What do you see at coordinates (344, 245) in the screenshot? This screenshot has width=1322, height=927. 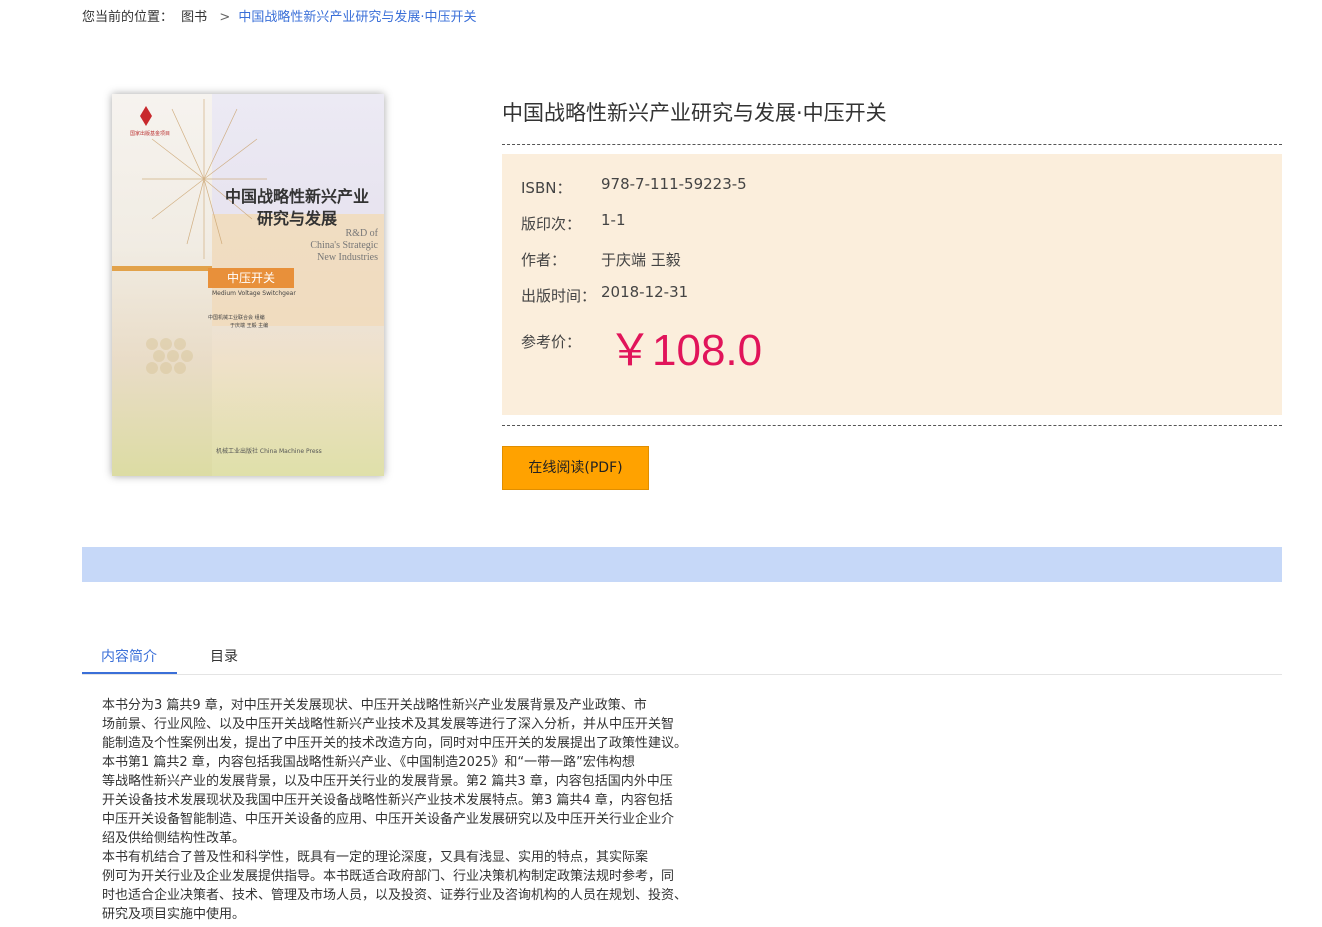 I see `cover-title-en-2: China's Strategic` at bounding box center [344, 245].